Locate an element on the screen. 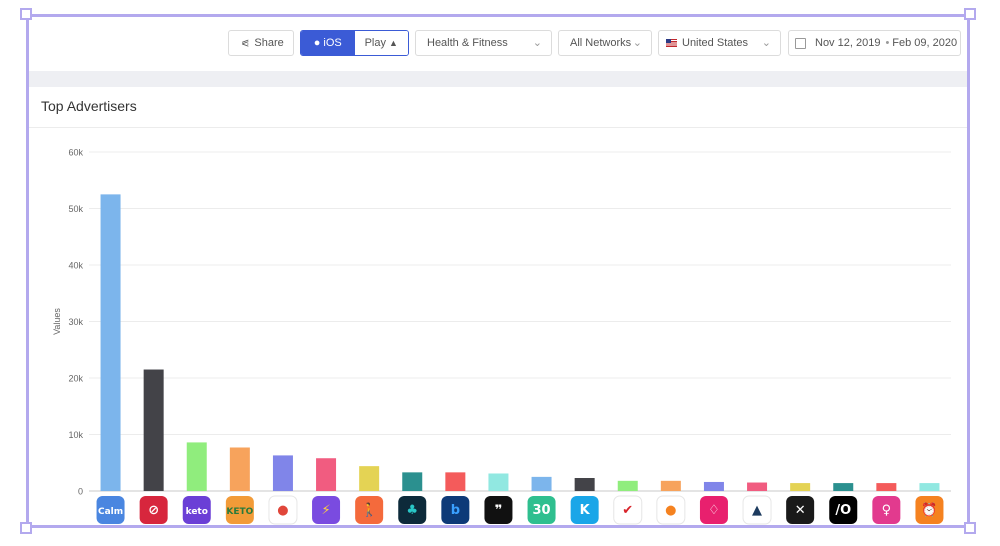  country-select: United States ⌄ is located at coordinates (719, 43).